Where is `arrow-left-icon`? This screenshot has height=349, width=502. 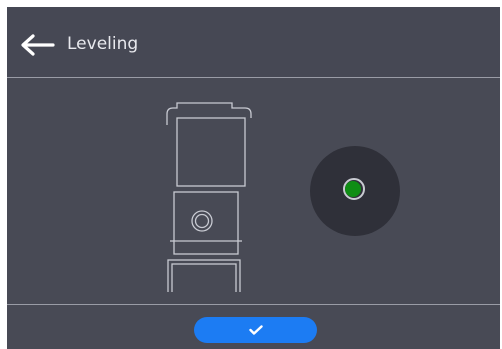
arrow-left-icon is located at coordinates (38, 45).